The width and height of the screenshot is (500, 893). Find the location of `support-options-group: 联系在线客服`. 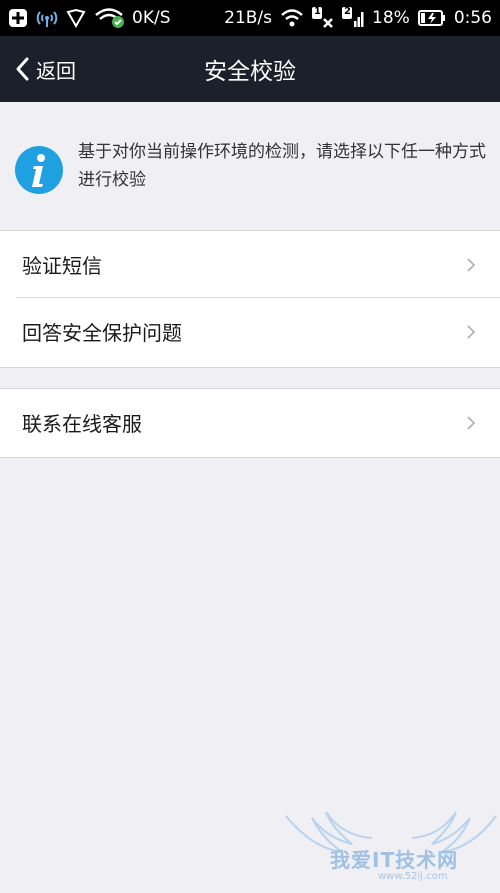

support-options-group: 联系在线客服 is located at coordinates (250, 423).